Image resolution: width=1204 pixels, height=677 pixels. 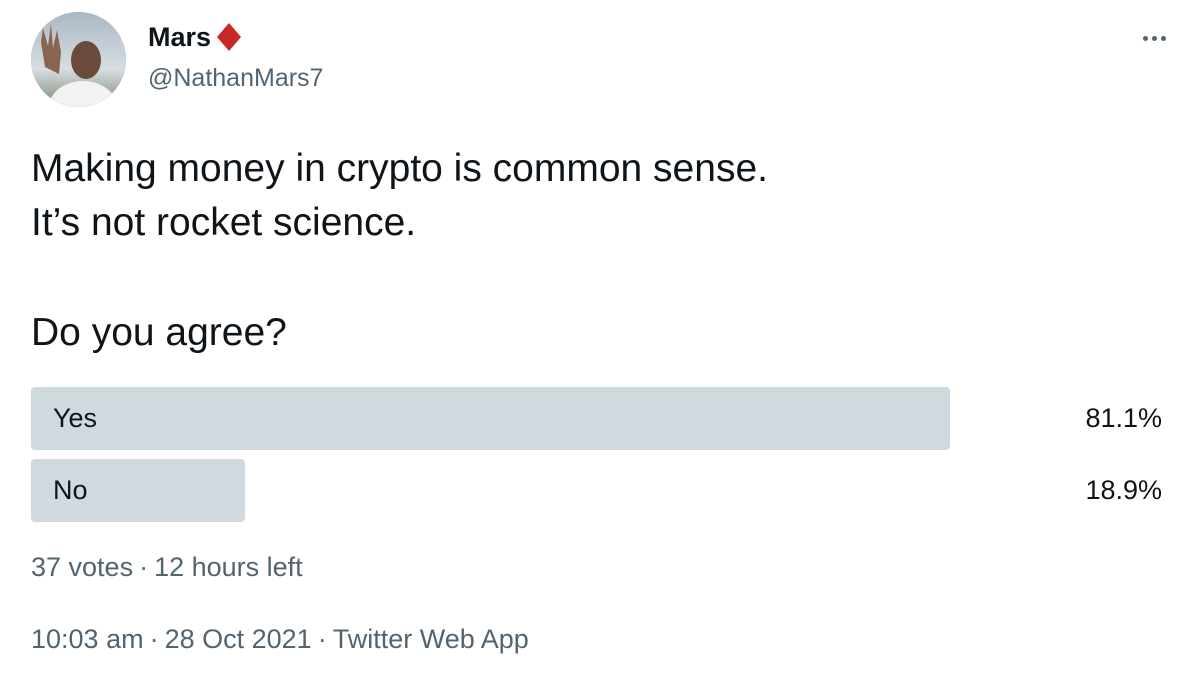 I want to click on tweet-text-line: Making money in crypto is common sense., so click(x=399, y=168).